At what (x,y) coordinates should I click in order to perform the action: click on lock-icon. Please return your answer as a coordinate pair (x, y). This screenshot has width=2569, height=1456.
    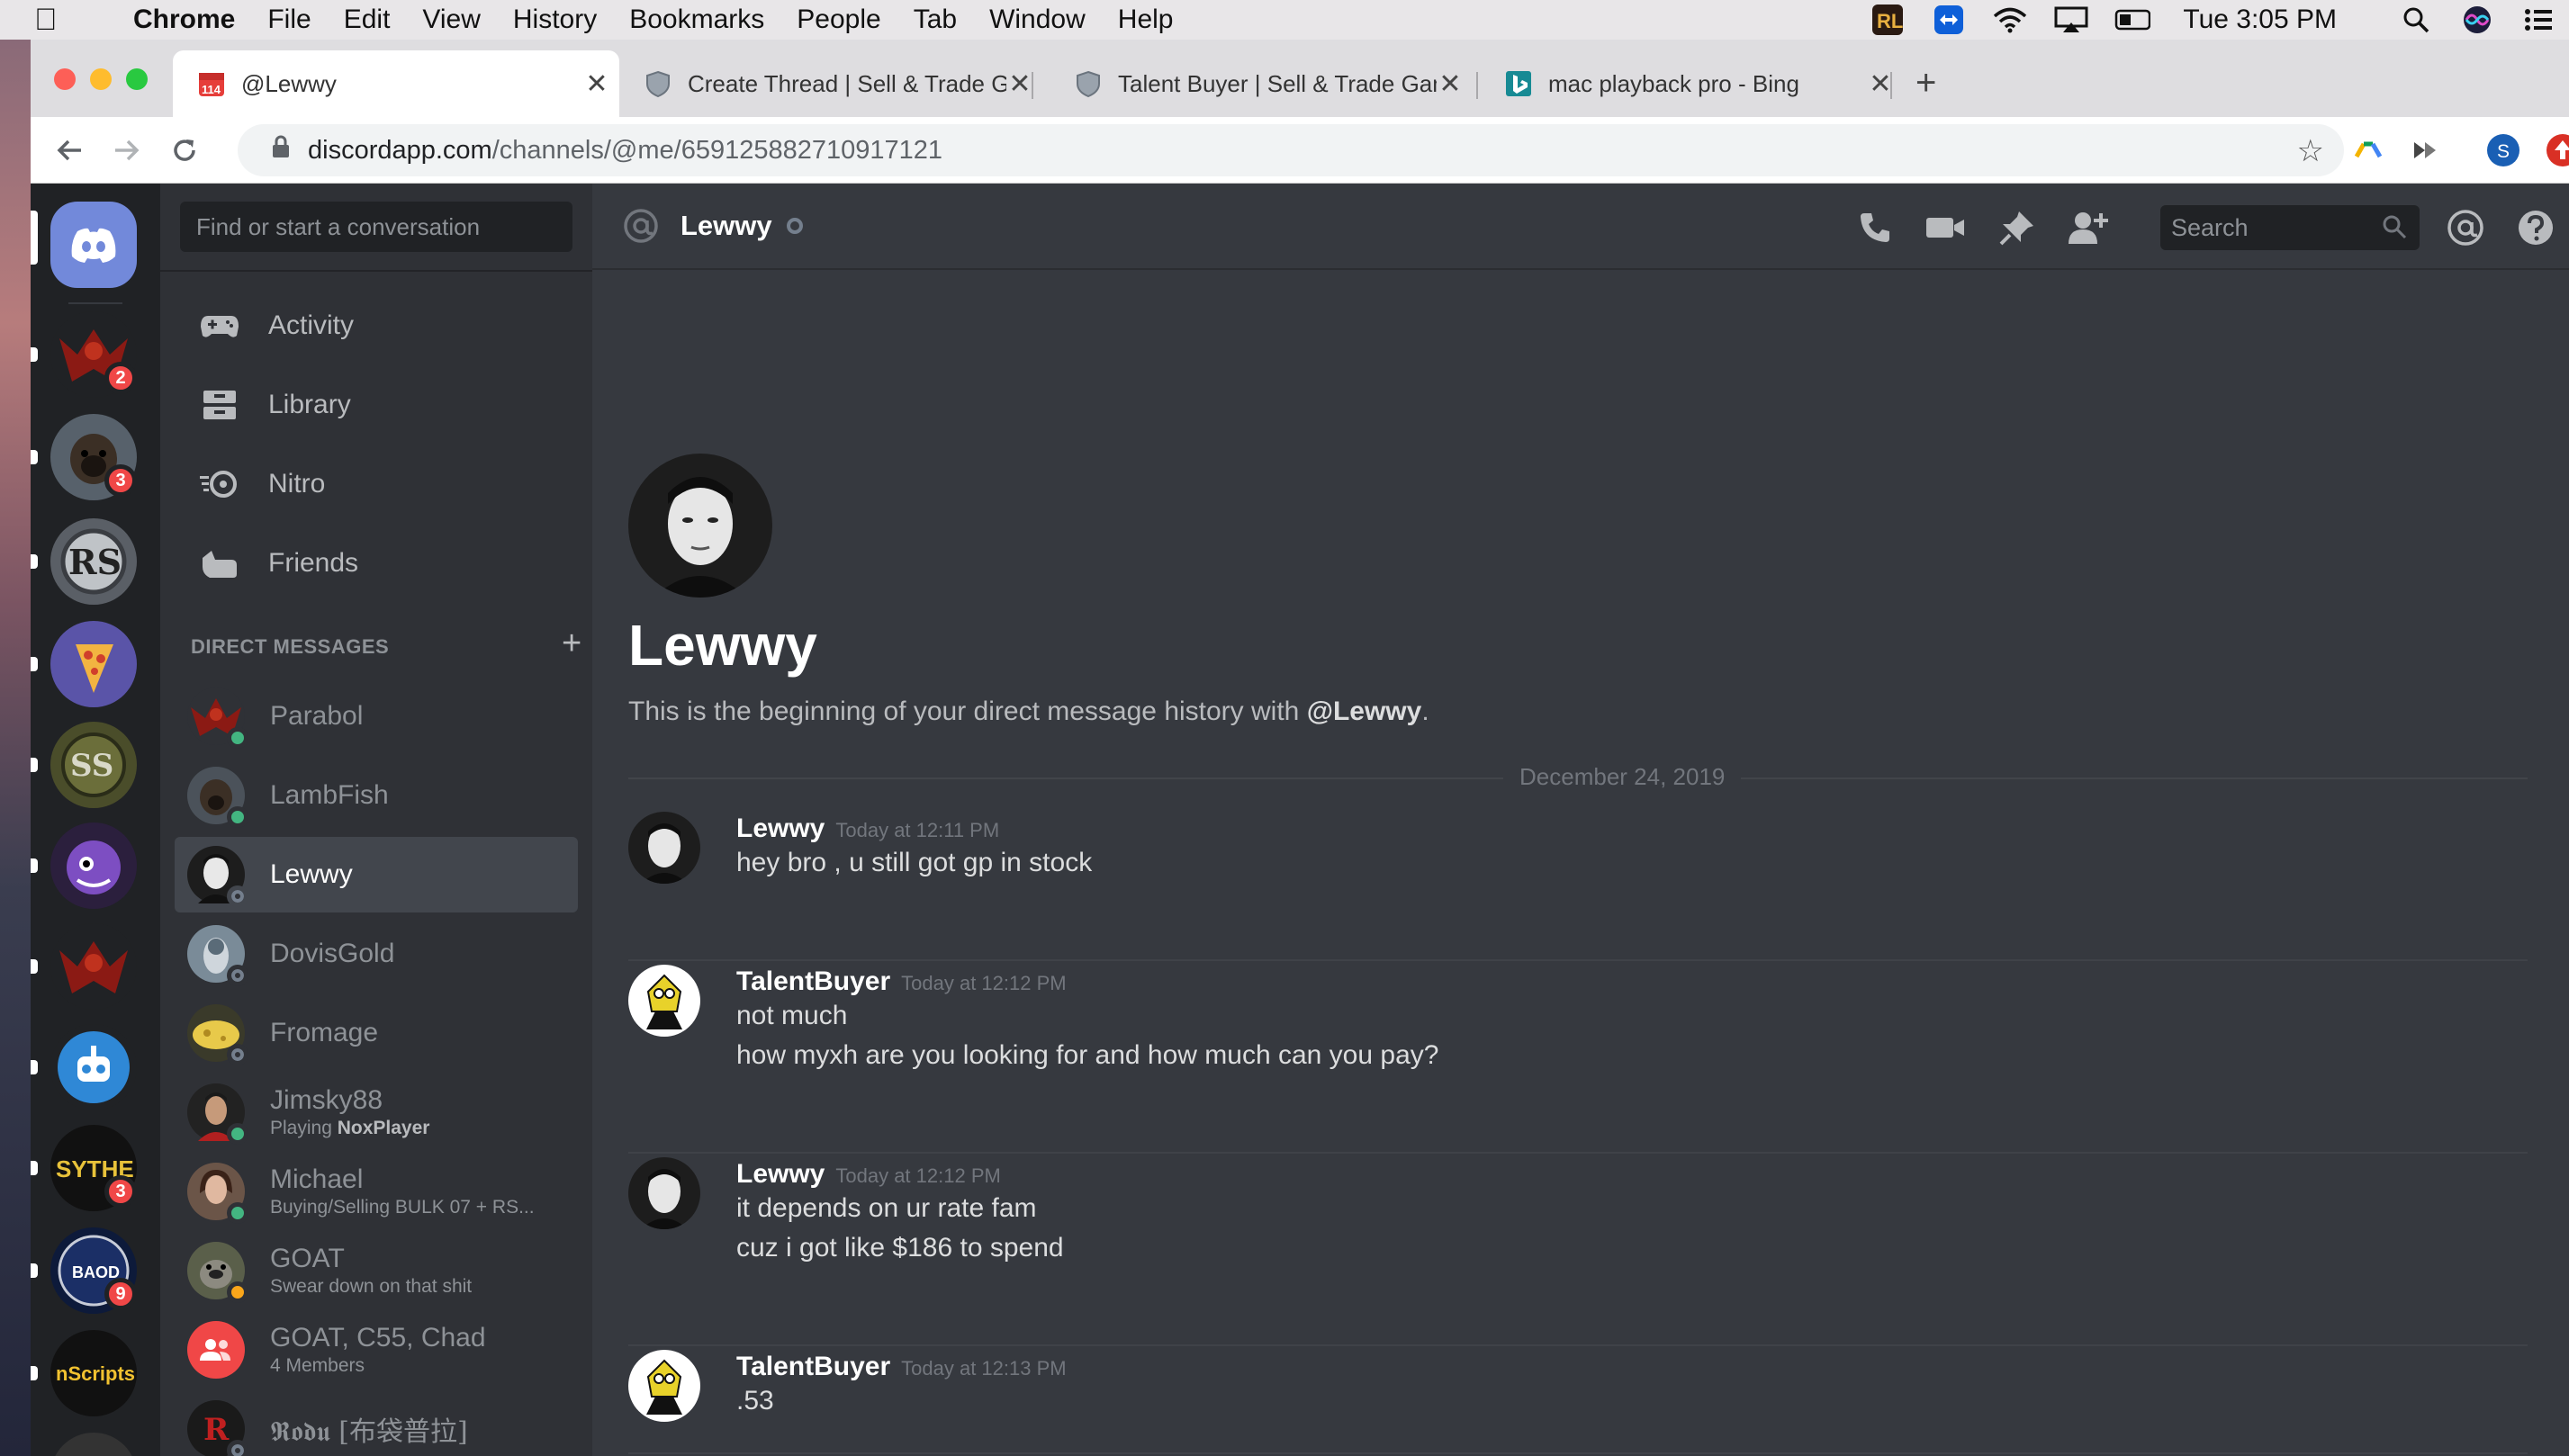
    Looking at the image, I should click on (281, 150).